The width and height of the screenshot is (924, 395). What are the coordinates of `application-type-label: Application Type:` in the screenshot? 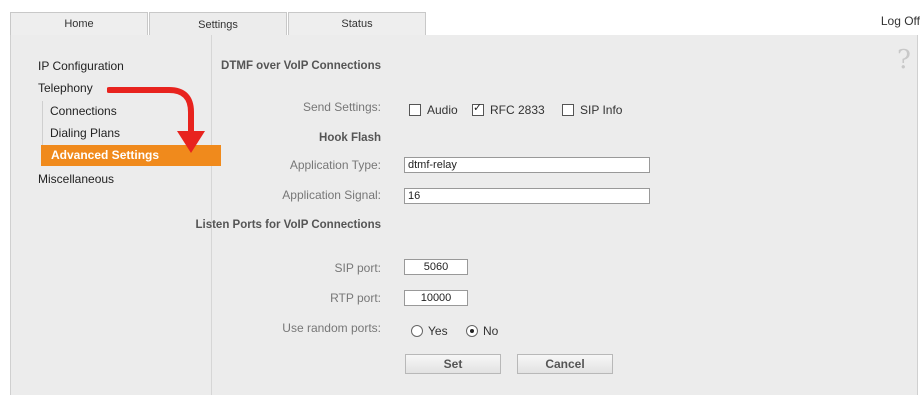 It's located at (335, 165).